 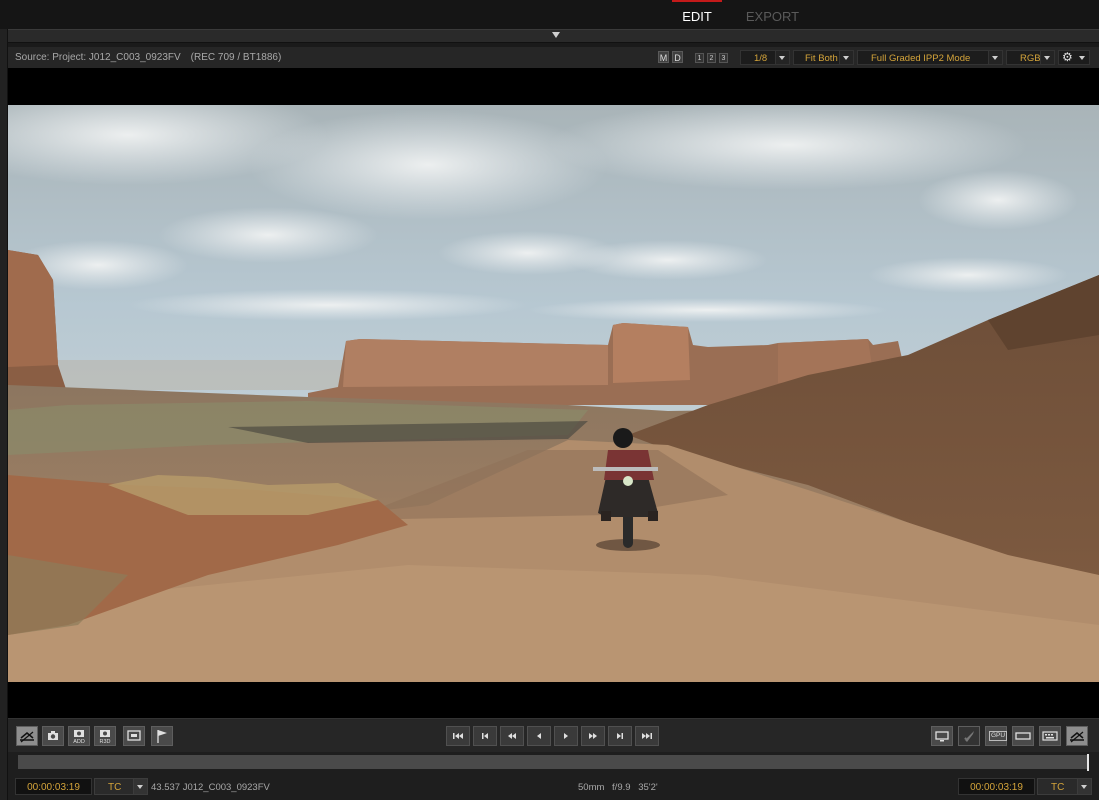 I want to click on timeline-scrubber, so click(x=553, y=762).